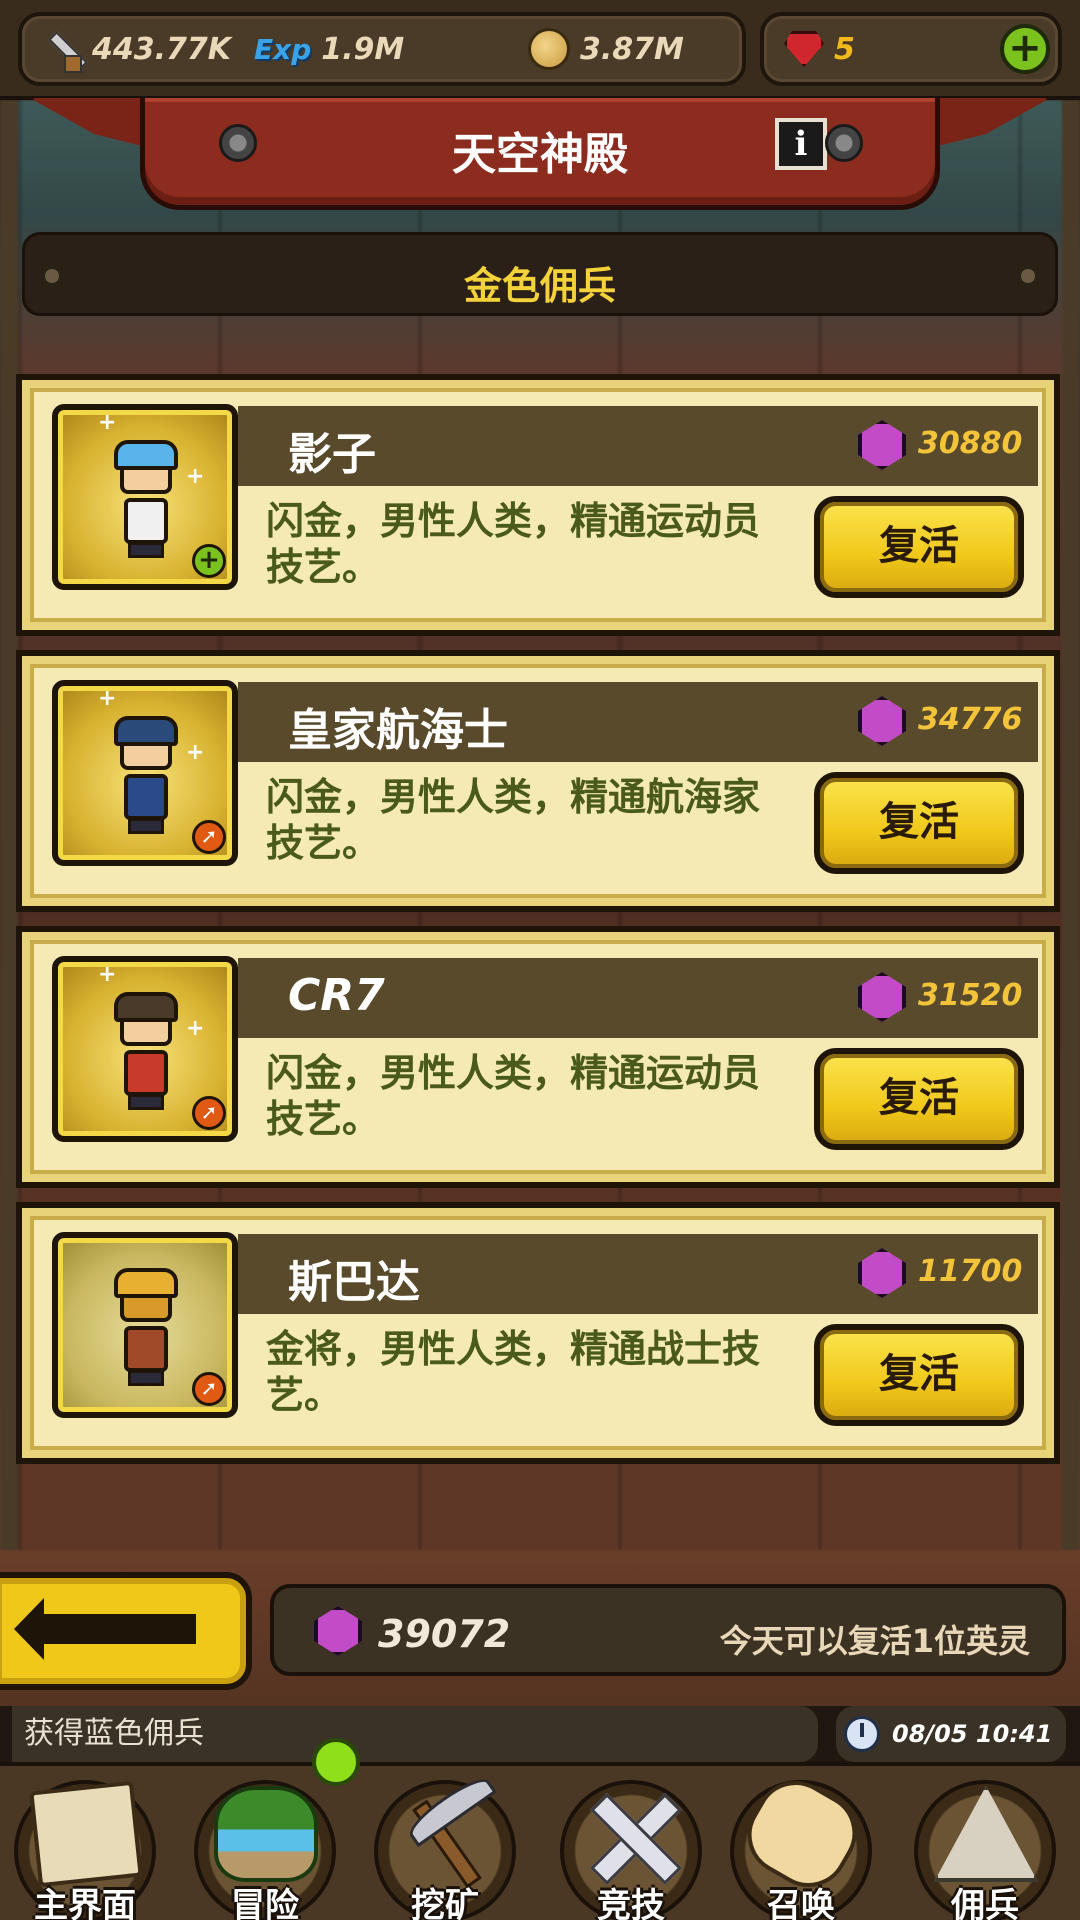  What do you see at coordinates (540, 154) in the screenshot?
I see `title-banner: 天空神殿 i` at bounding box center [540, 154].